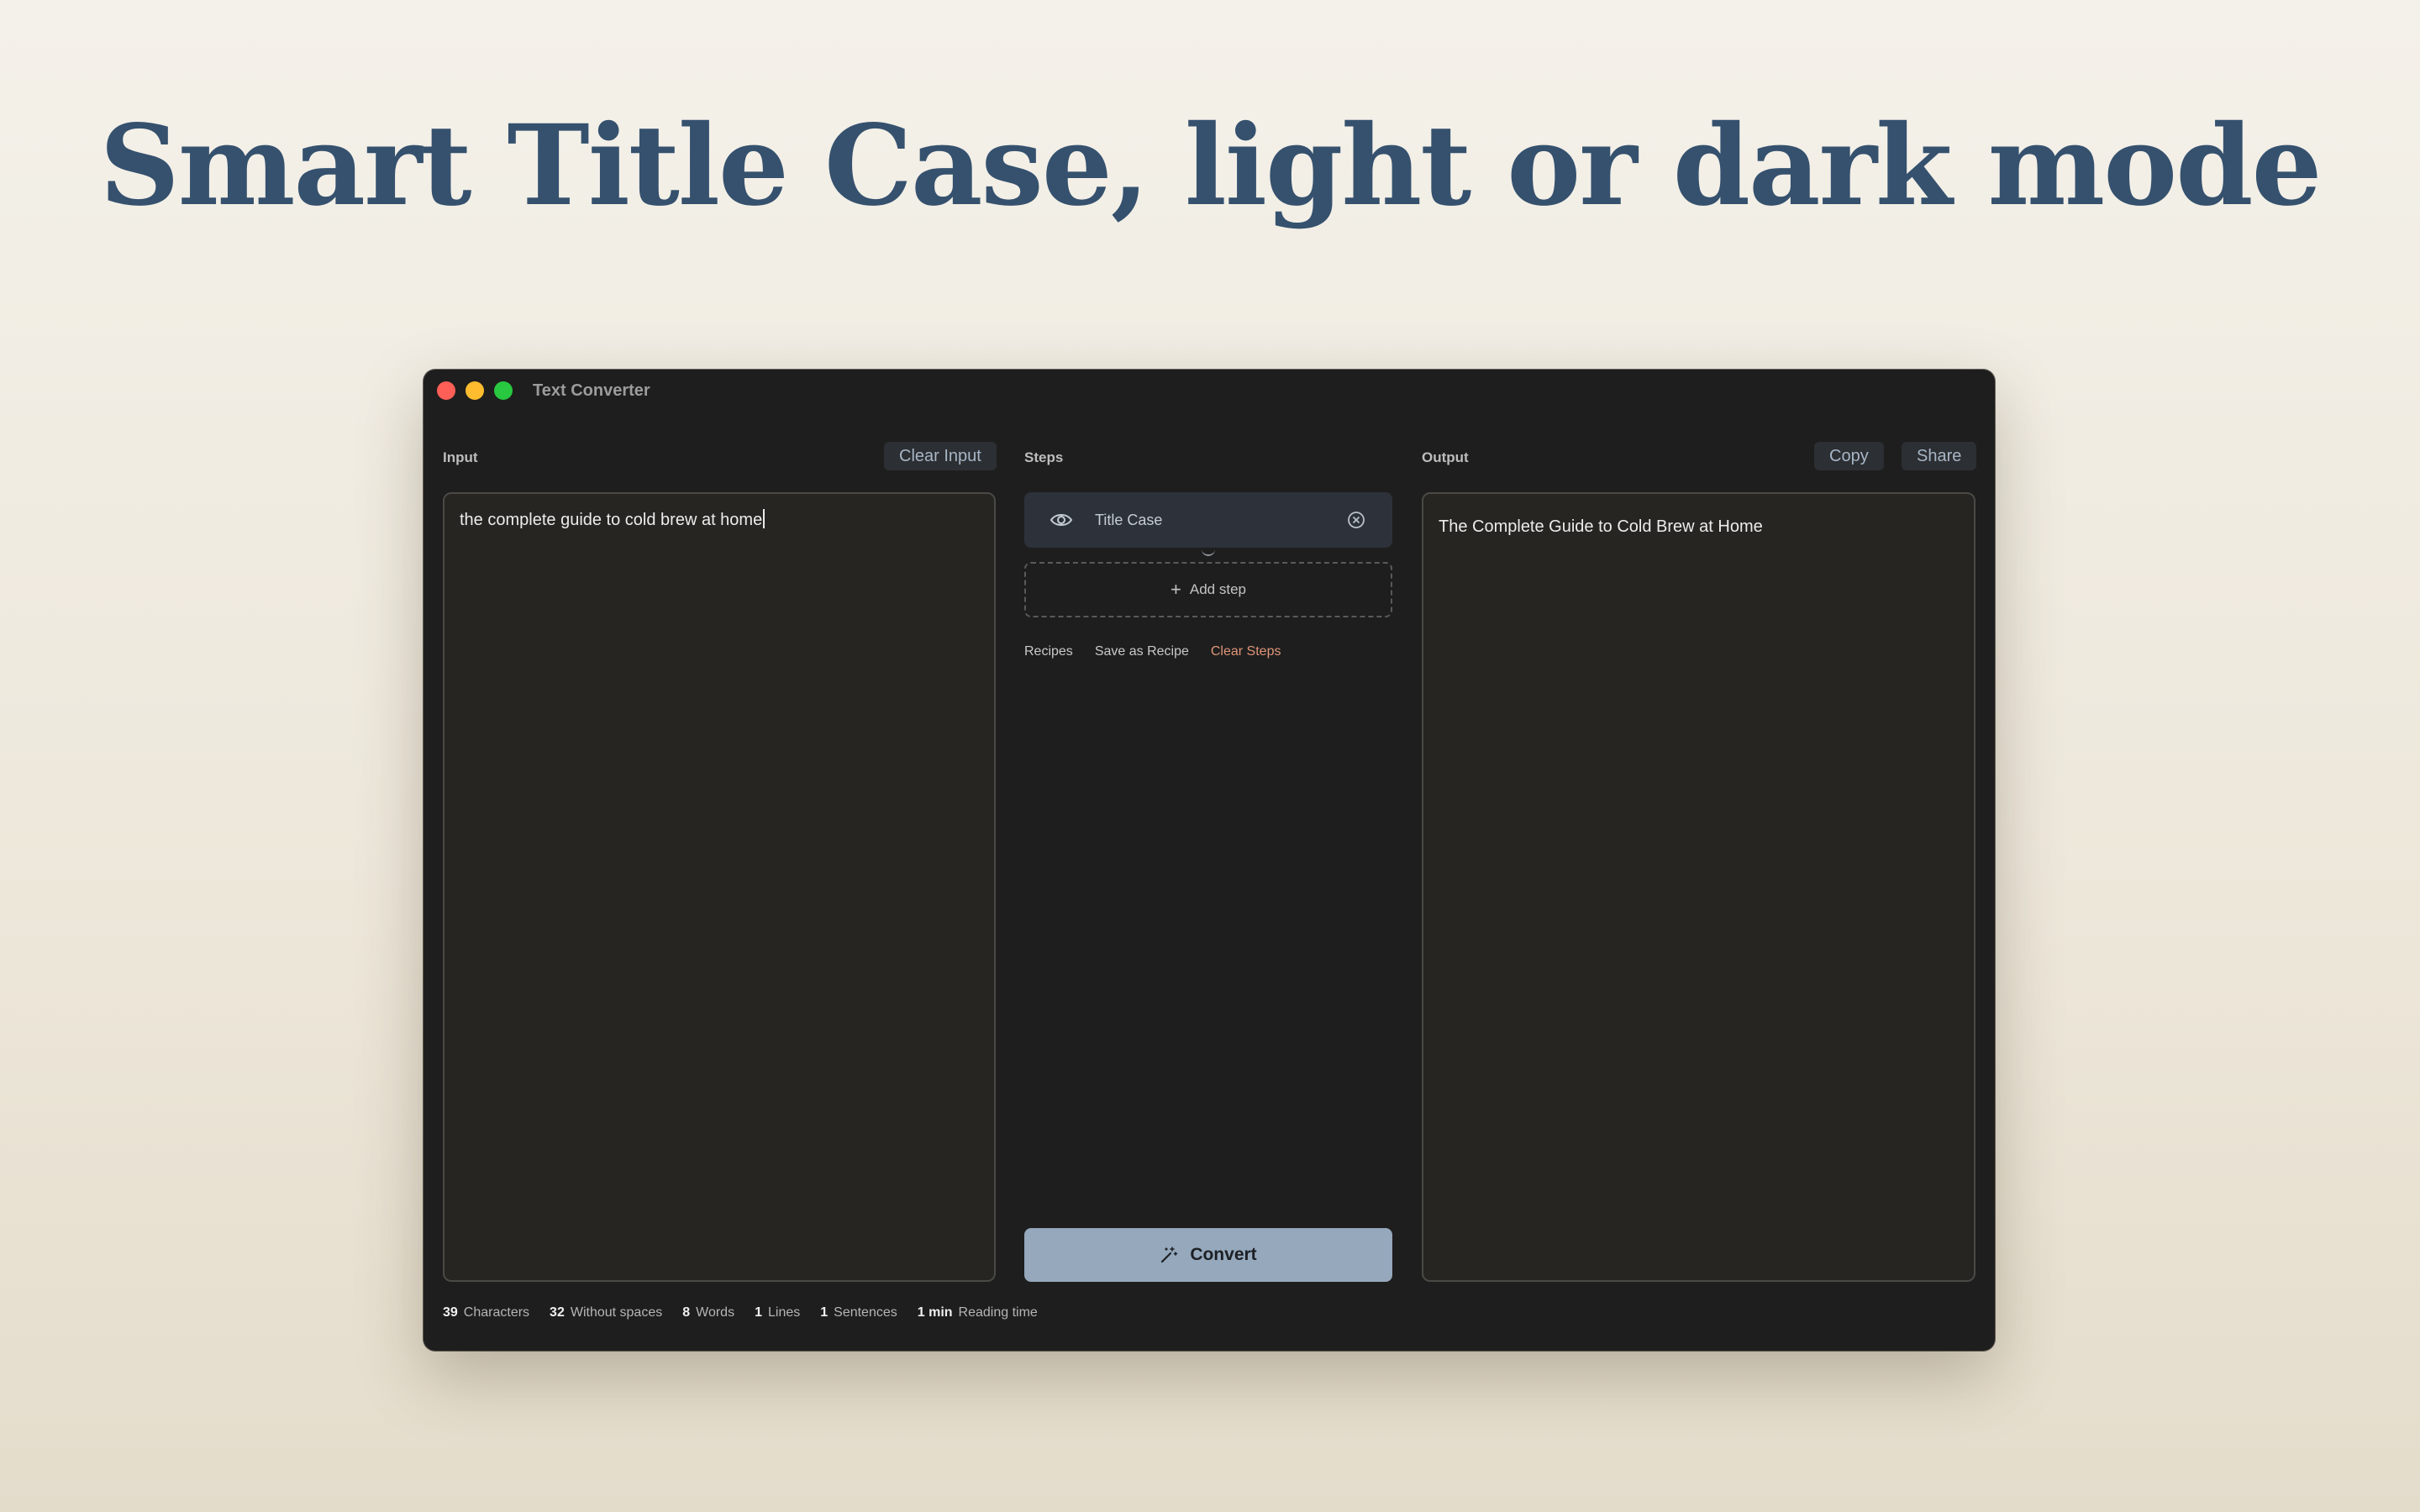 The height and width of the screenshot is (1512, 2420). I want to click on recipes-link: Recipes, so click(1048, 651).